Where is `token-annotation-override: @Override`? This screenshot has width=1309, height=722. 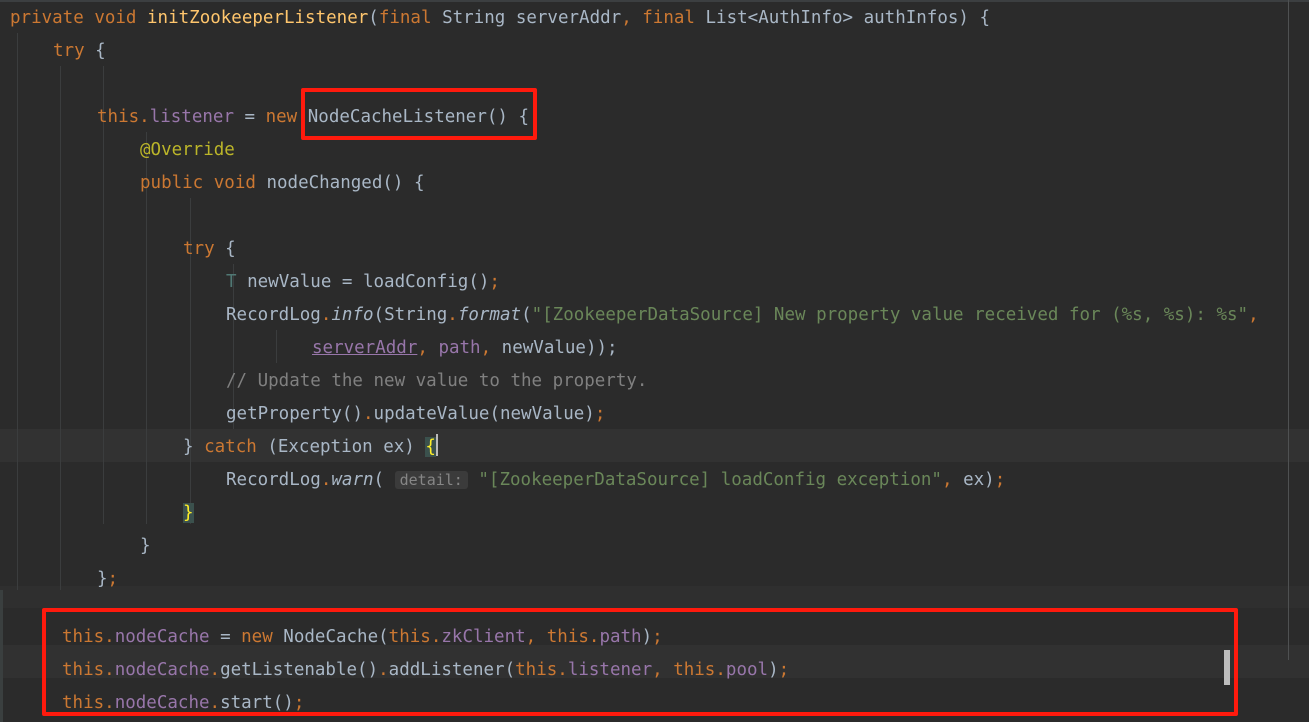
token-annotation-override: @Override is located at coordinates (187, 150).